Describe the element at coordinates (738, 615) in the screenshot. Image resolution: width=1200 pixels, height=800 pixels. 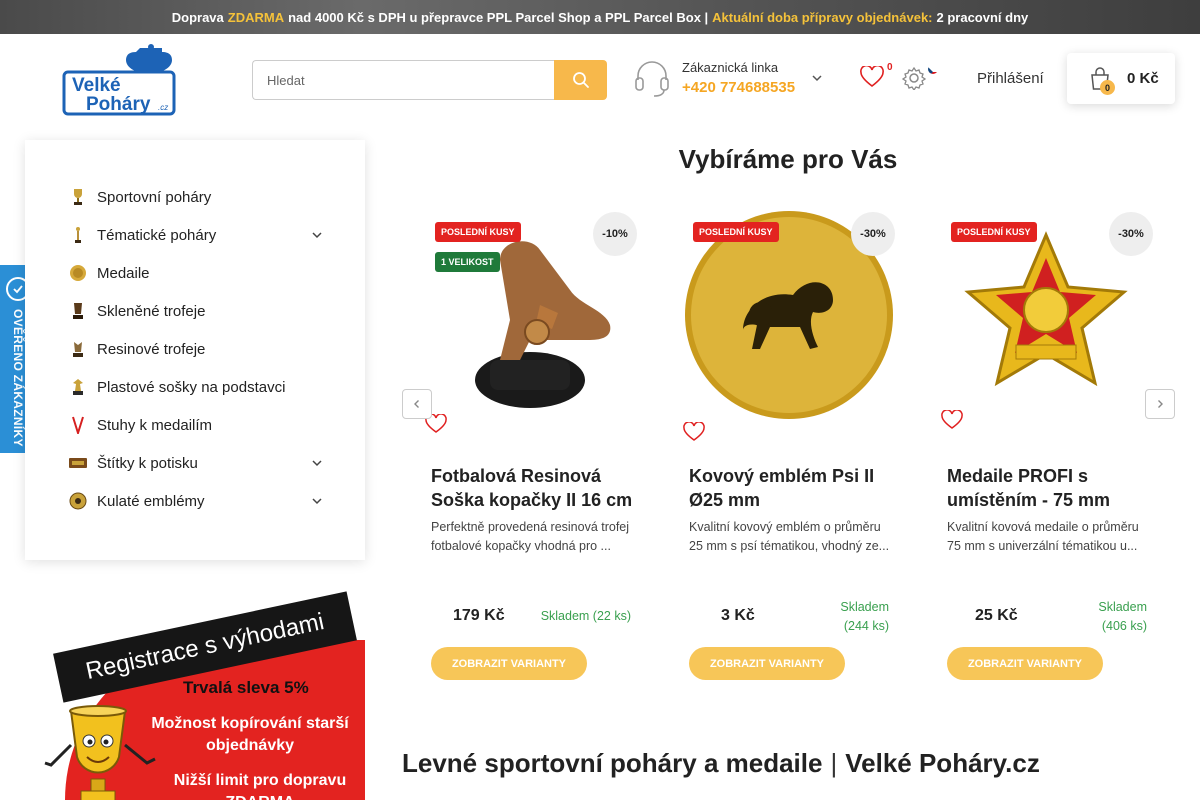
I see `product-price: 3 Kč` at that location.